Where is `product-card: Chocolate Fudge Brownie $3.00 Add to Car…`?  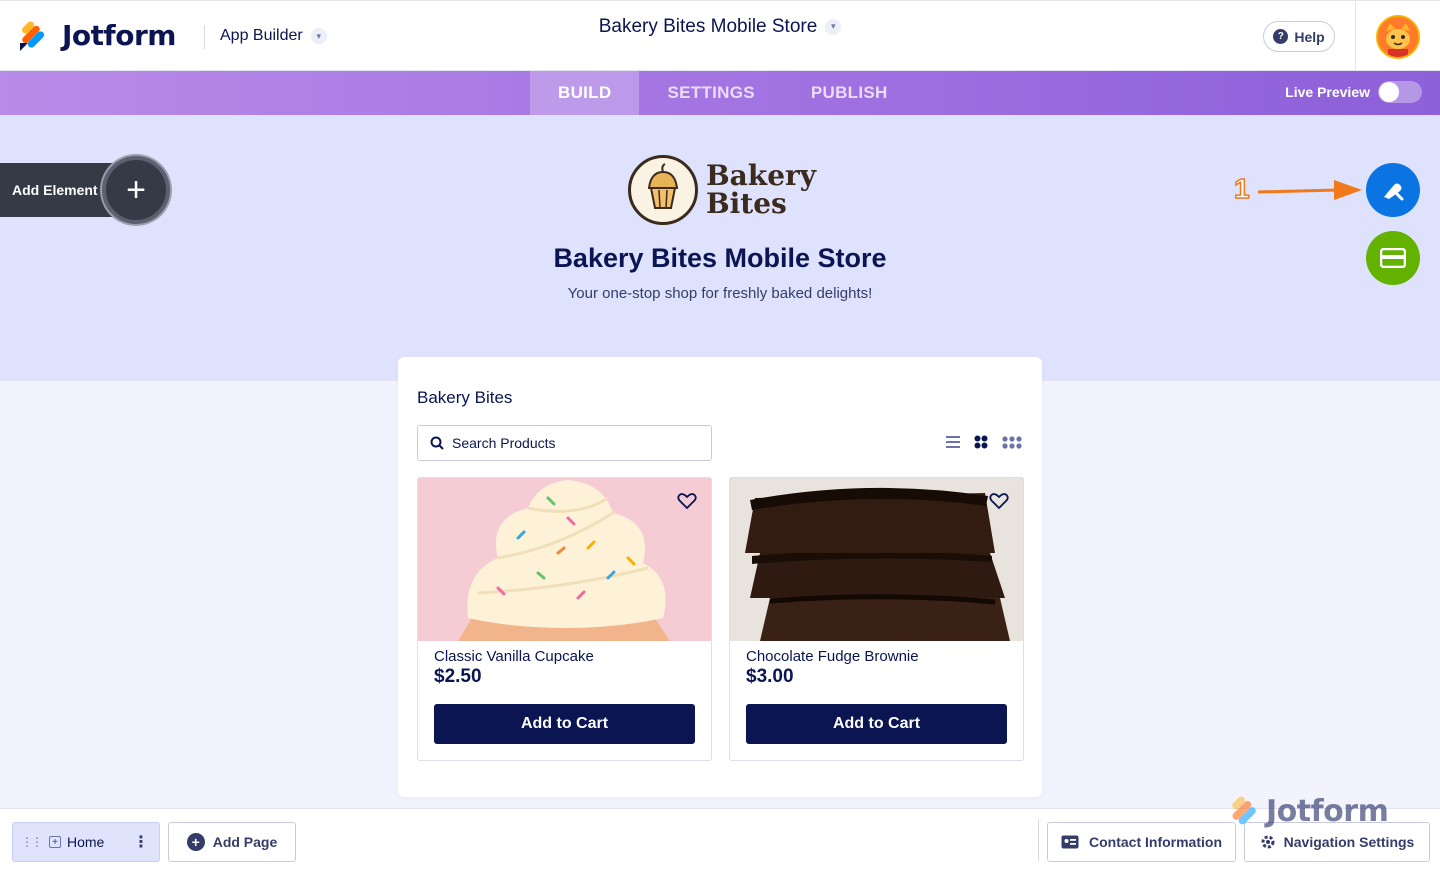
product-card: Chocolate Fudge Brownie $3.00 Add to Car… is located at coordinates (876, 619).